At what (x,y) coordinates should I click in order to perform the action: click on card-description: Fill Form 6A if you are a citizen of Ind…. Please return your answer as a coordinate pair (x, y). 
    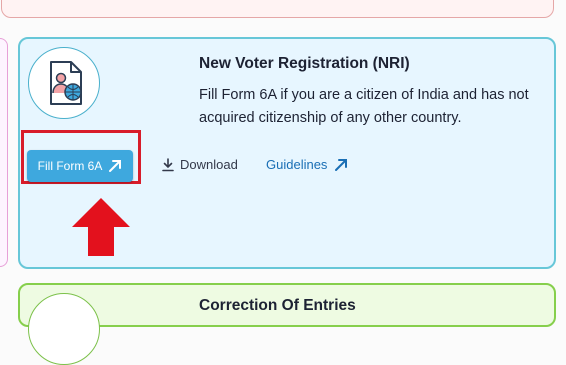
    Looking at the image, I should click on (364, 106).